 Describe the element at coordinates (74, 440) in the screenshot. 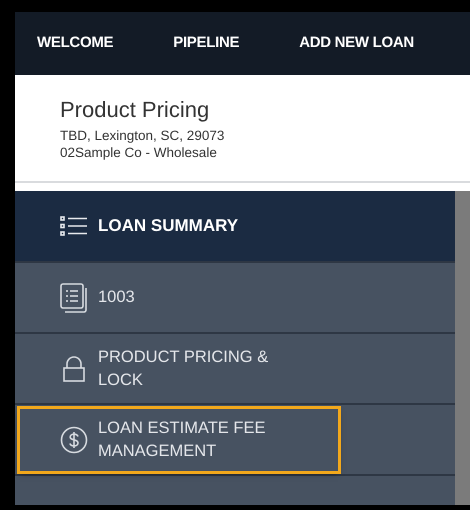

I see `dollar-icon` at that location.